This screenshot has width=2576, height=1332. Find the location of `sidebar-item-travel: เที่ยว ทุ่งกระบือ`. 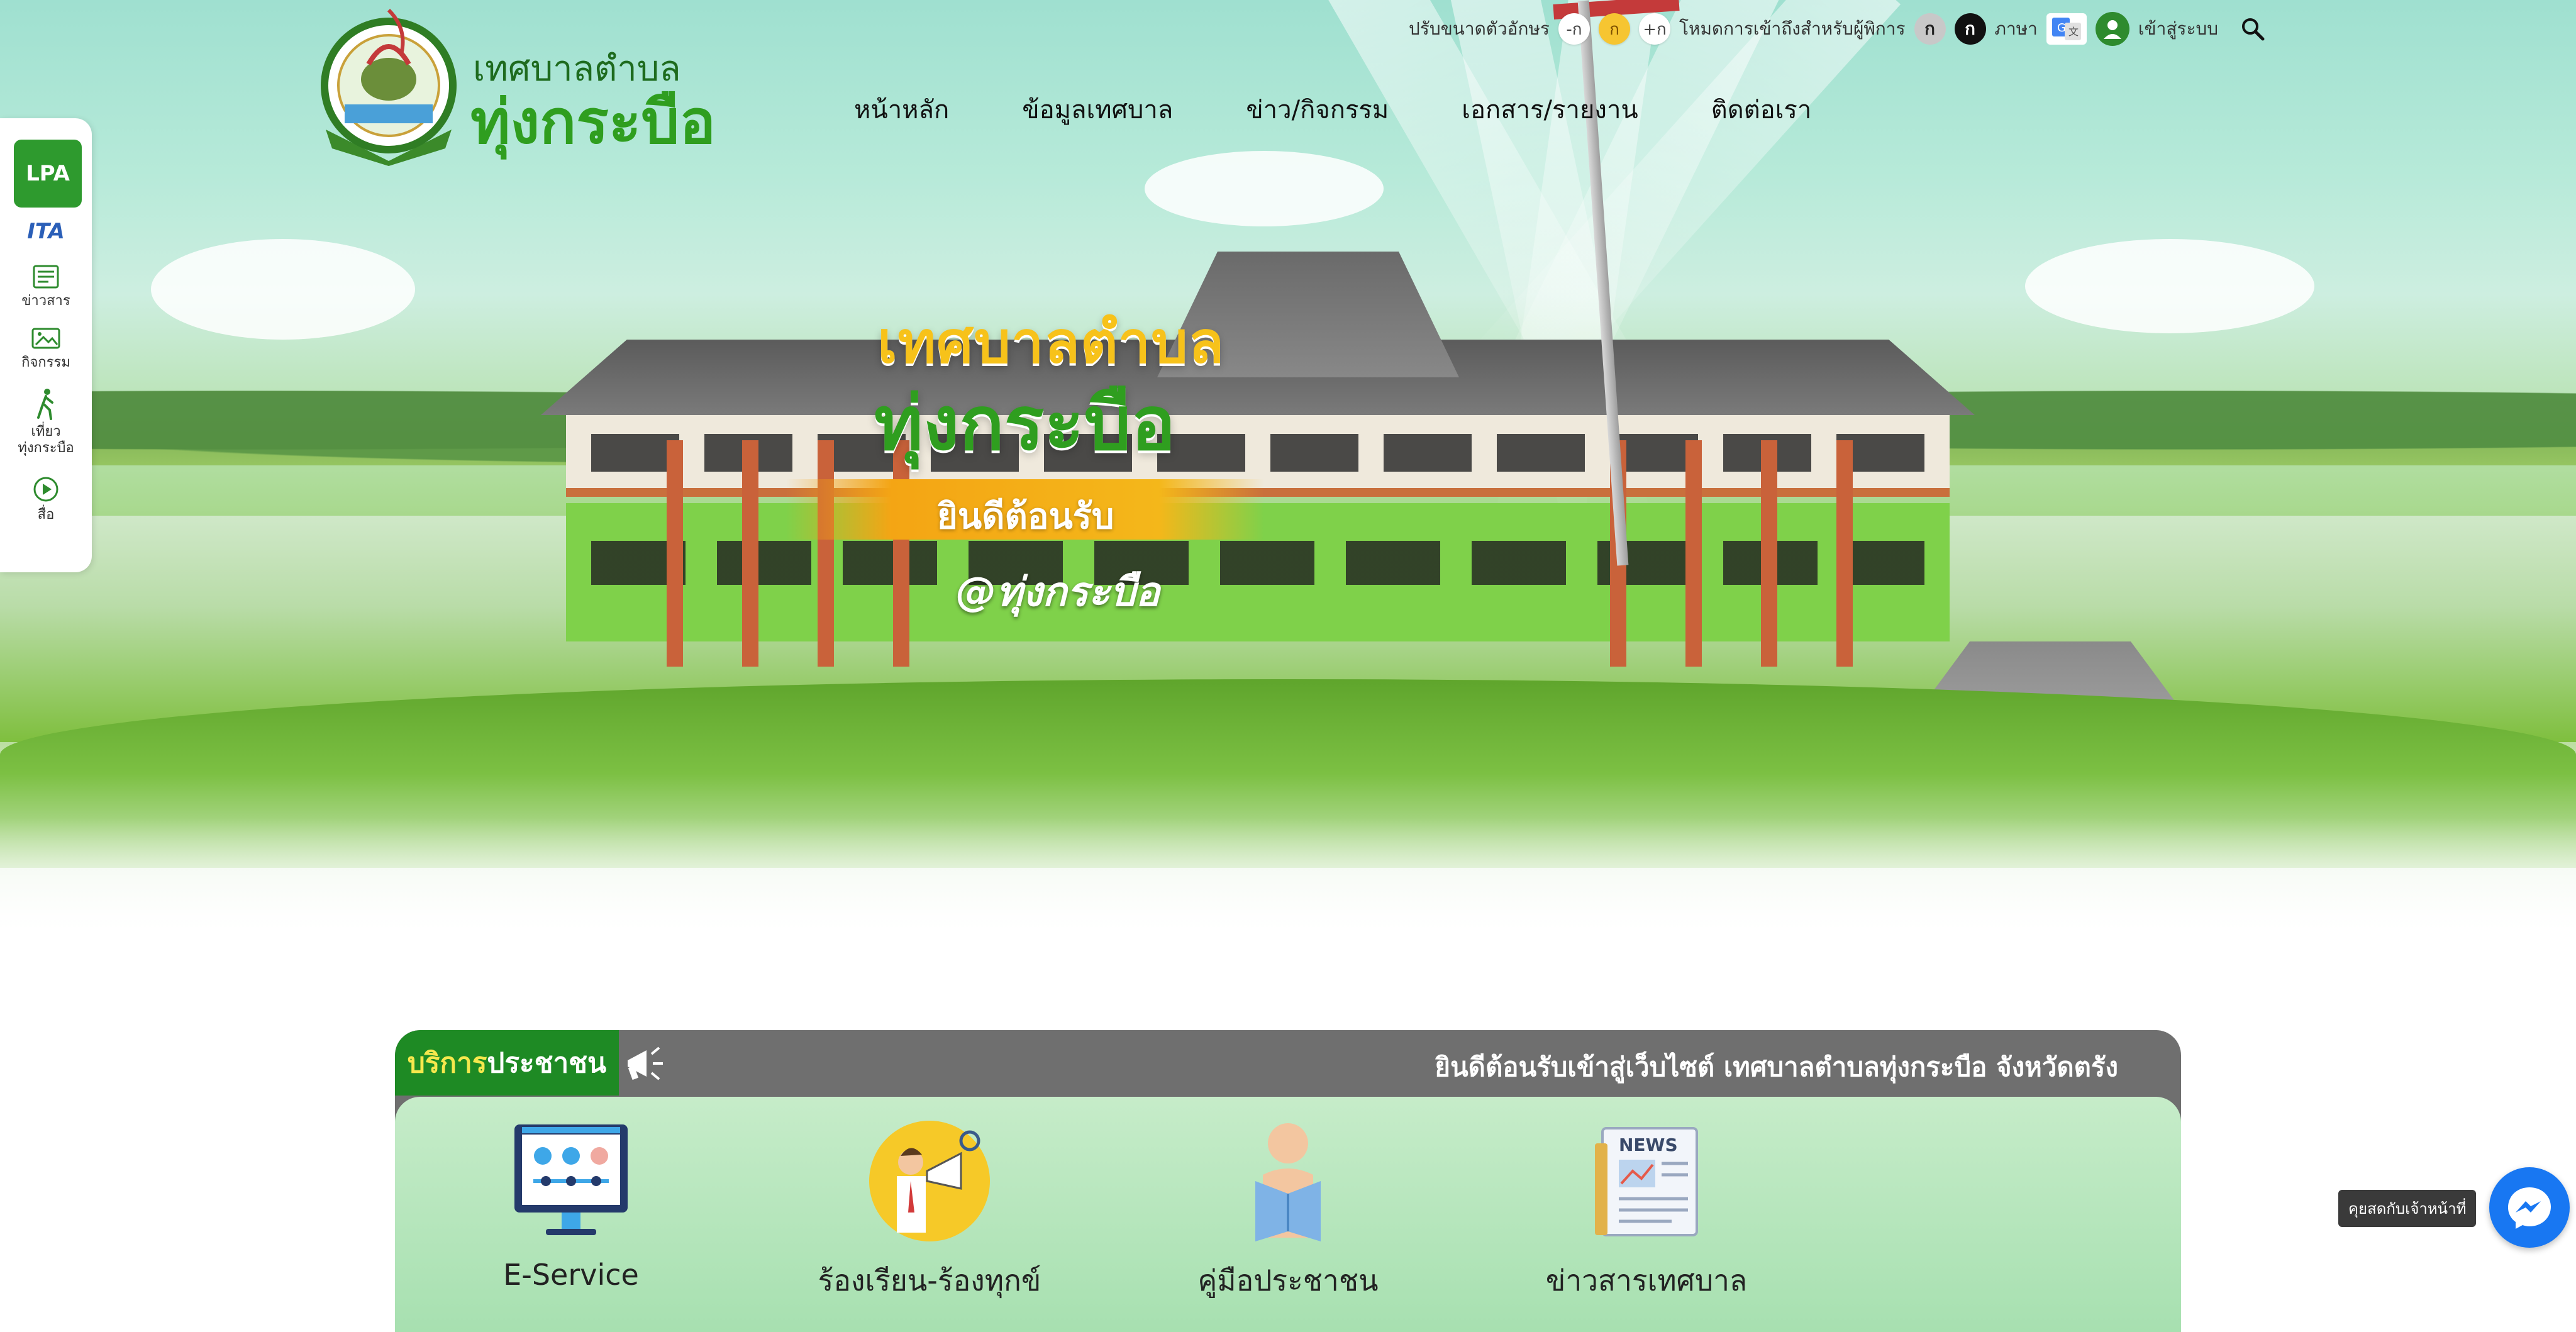

sidebar-item-travel: เที่ยว ทุ่งกระบือ is located at coordinates (46, 422).